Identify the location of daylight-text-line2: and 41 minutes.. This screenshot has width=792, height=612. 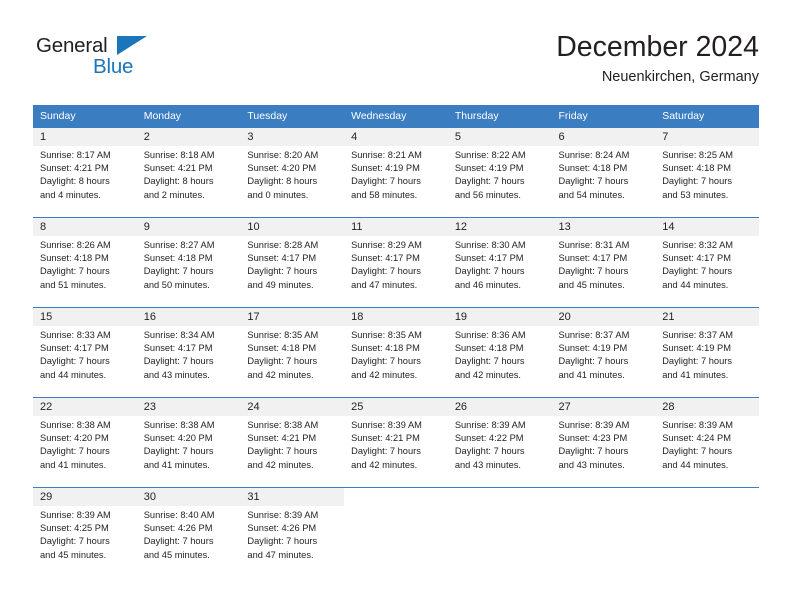
(591, 374).